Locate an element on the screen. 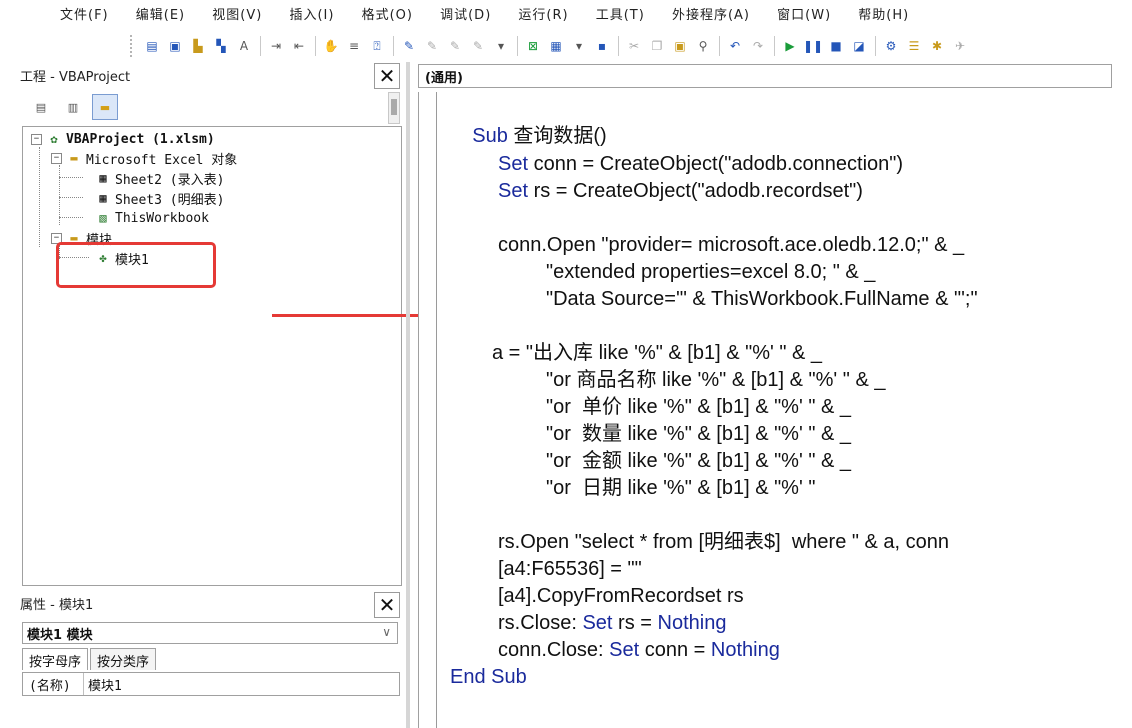  highlight-box is located at coordinates (136, 265).